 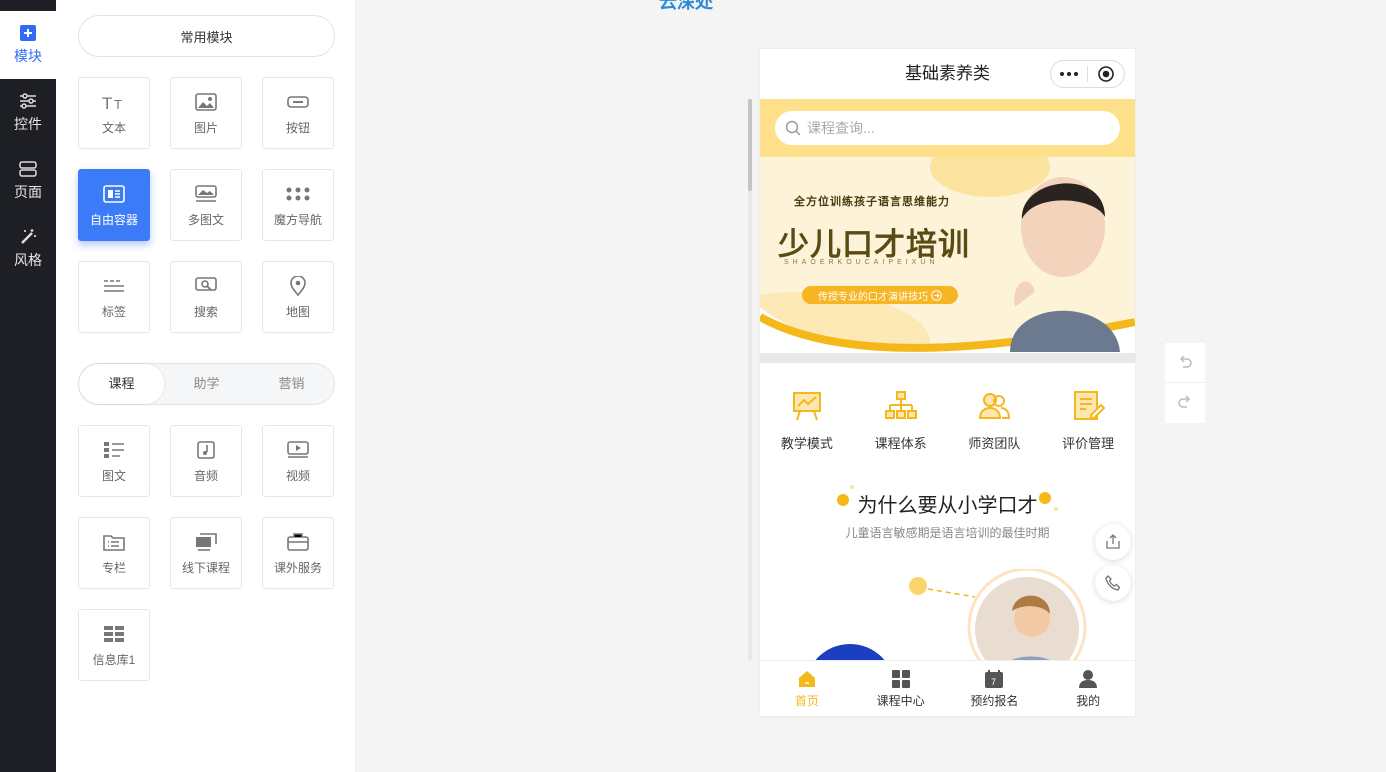 What do you see at coordinates (901, 688) in the screenshot?
I see `tabbar-course-center: 课程中心` at bounding box center [901, 688].